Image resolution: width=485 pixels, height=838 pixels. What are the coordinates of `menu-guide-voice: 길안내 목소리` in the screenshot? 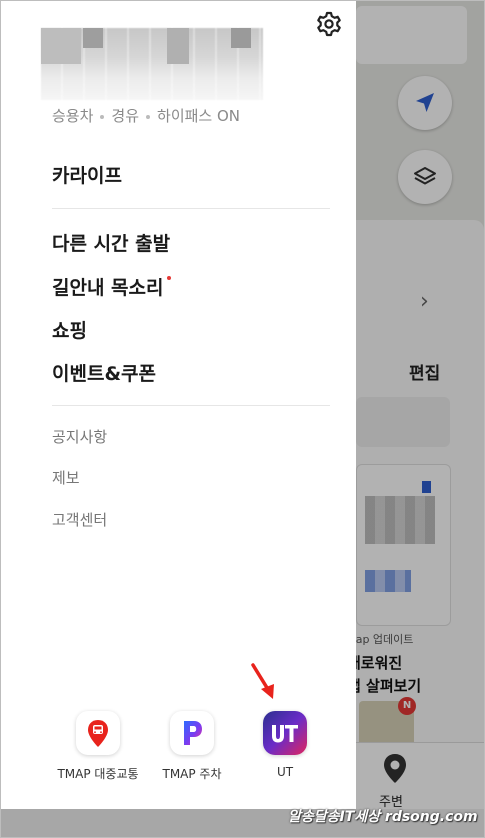 It's located at (111, 286).